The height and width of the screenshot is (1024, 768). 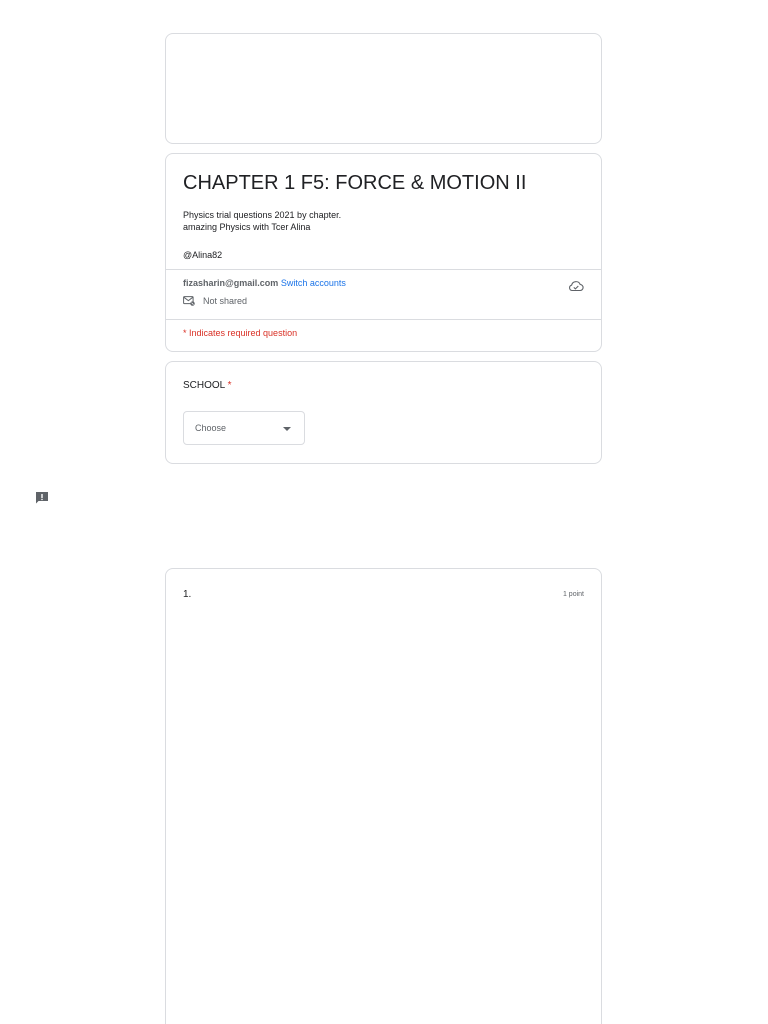 I want to click on mail-not-shared-icon, so click(x=189, y=301).